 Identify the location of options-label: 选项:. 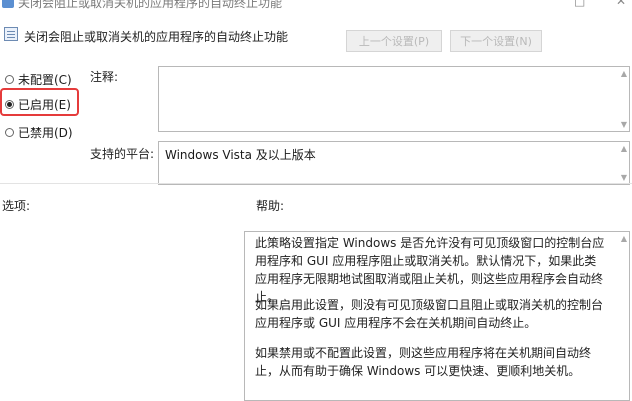
(16, 206).